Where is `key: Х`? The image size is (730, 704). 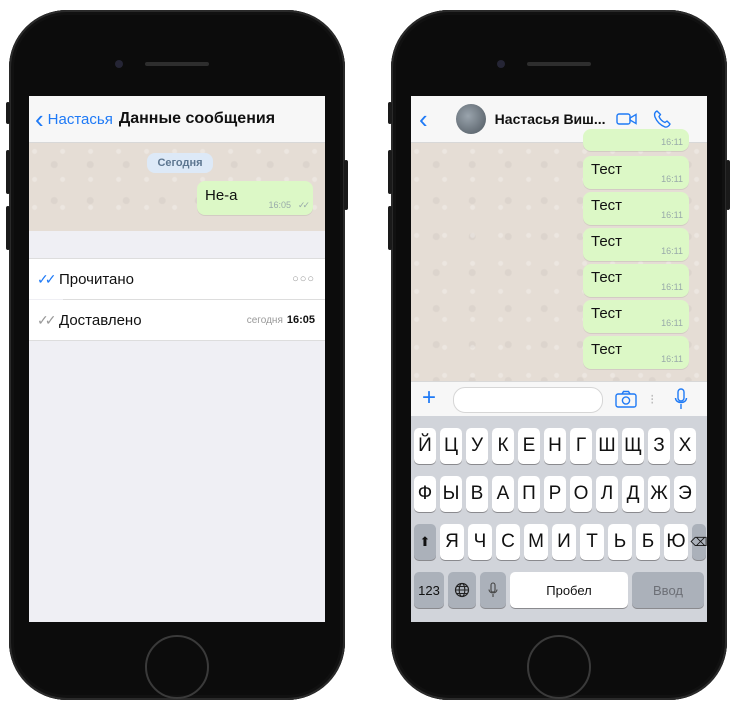
key: Х is located at coordinates (685, 446).